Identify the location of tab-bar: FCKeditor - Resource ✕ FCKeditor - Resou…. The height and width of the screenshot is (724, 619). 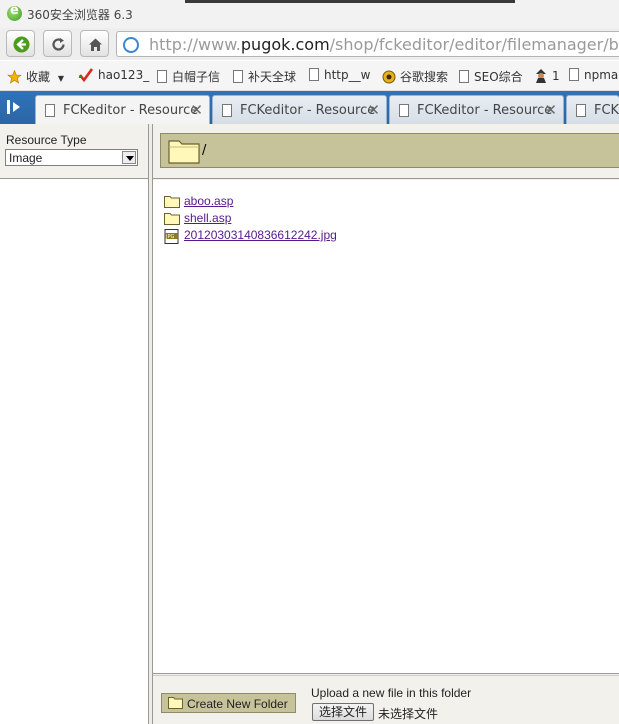
(309, 107).